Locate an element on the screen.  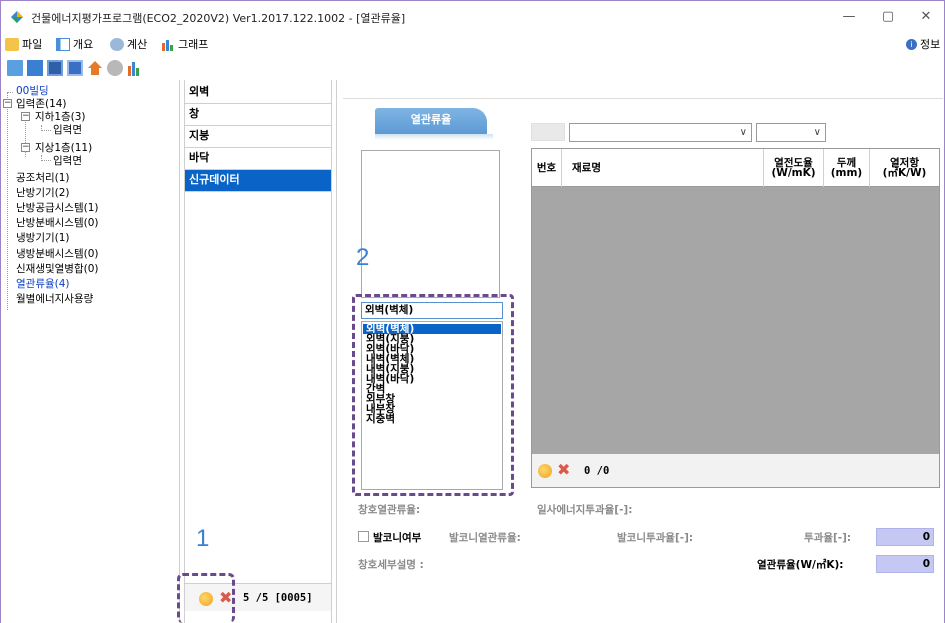
upper-list-box is located at coordinates (430, 224).